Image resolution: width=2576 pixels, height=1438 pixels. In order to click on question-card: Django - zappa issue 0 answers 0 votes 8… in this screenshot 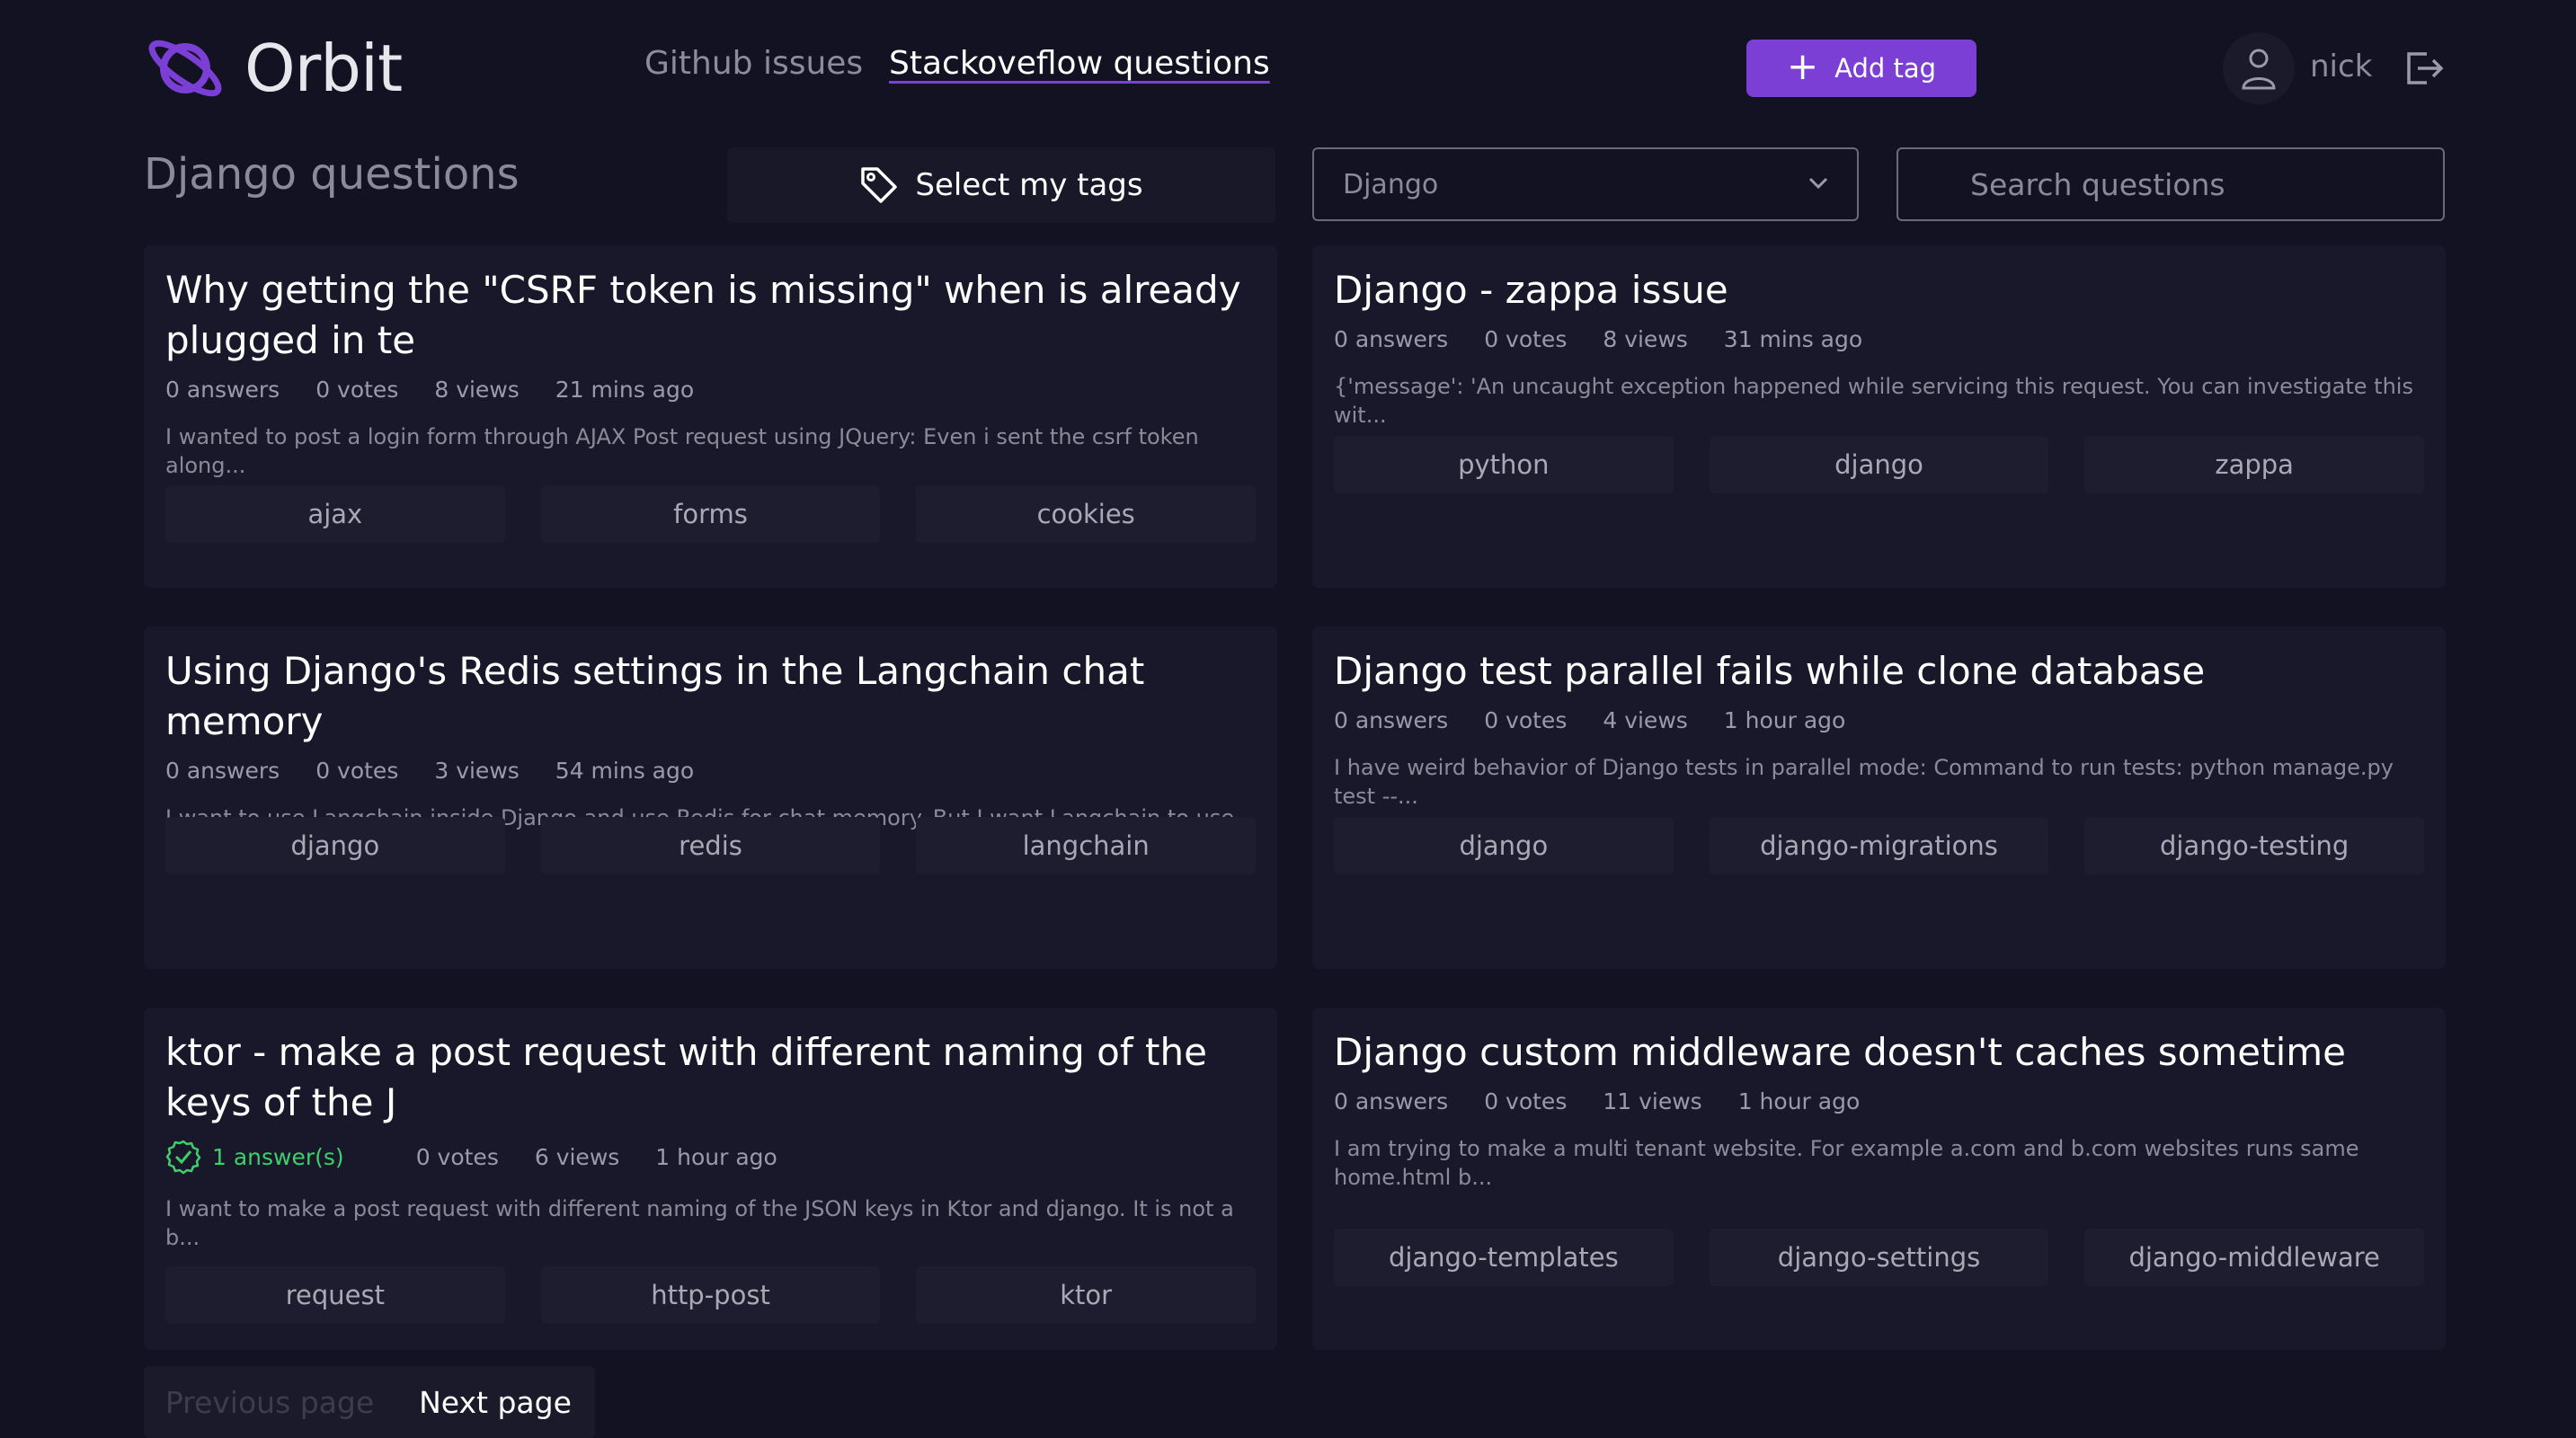, I will do `click(1879, 416)`.